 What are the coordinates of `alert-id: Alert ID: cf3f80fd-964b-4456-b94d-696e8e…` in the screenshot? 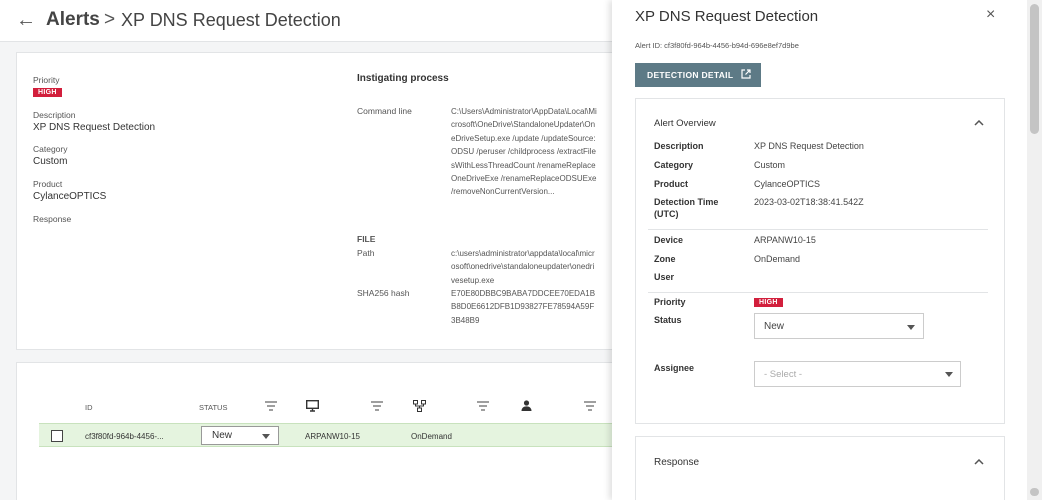 It's located at (717, 45).